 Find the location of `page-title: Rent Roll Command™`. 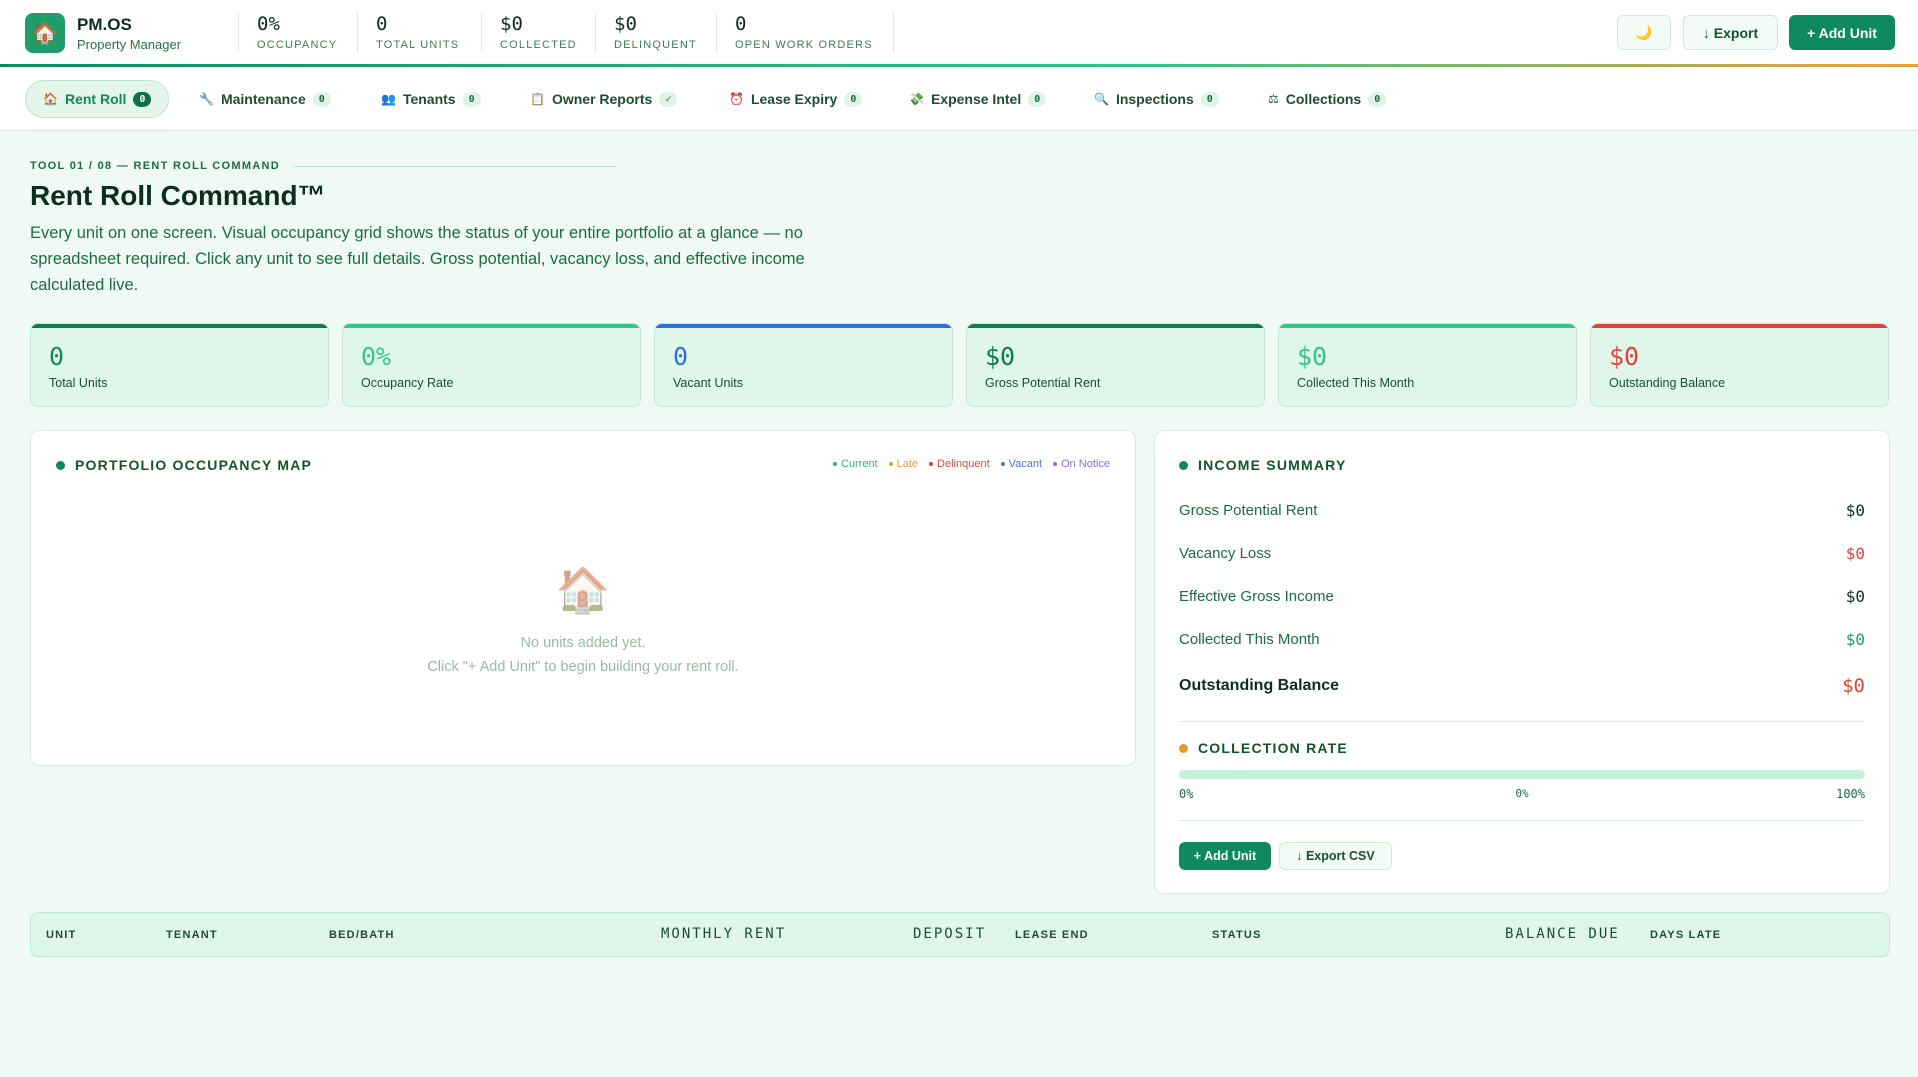

page-title: Rent Roll Command™ is located at coordinates (178, 195).